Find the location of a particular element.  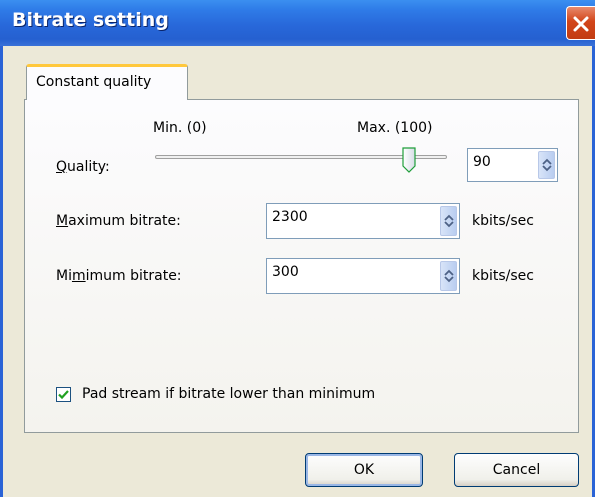

close-icon is located at coordinates (581, 24).